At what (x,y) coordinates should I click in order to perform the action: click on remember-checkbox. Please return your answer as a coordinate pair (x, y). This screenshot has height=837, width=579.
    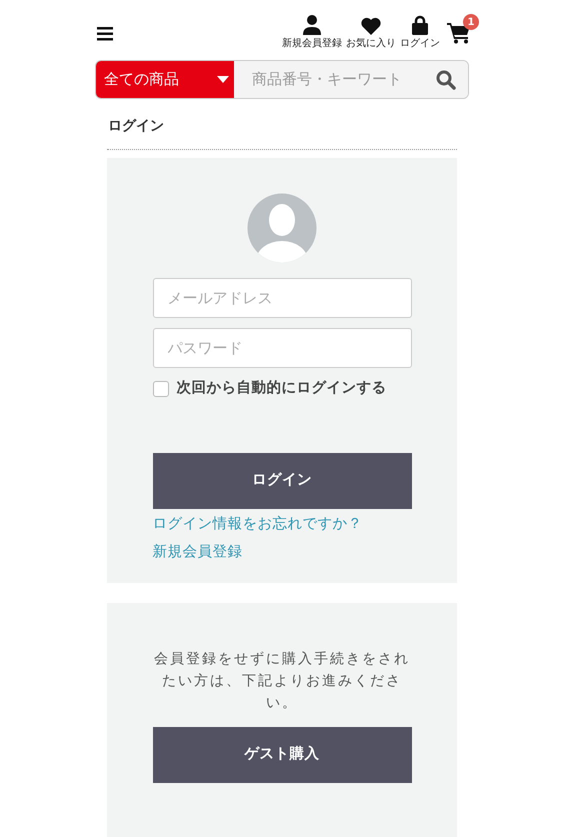
    Looking at the image, I should click on (160, 388).